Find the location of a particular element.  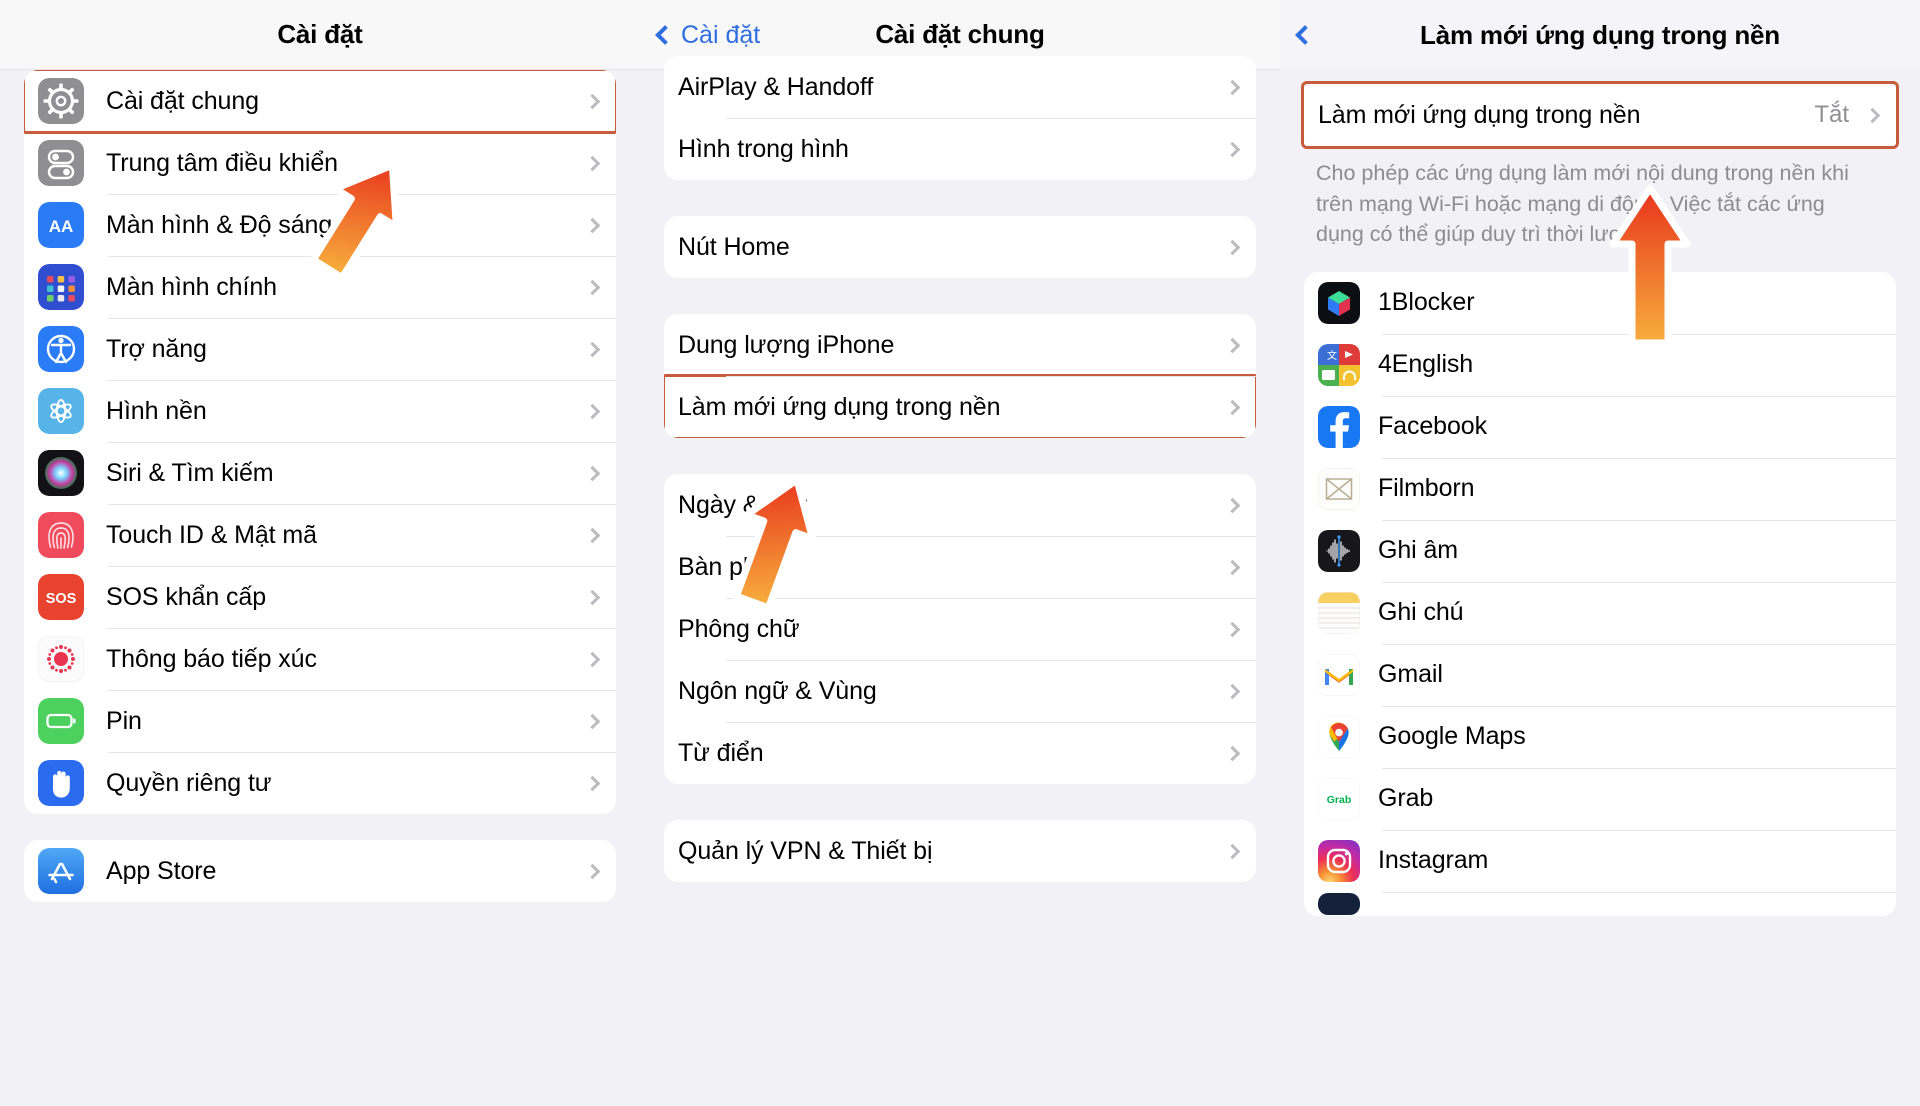

settings-row-touch-id: Touch ID & Mật mã is located at coordinates (320, 535).